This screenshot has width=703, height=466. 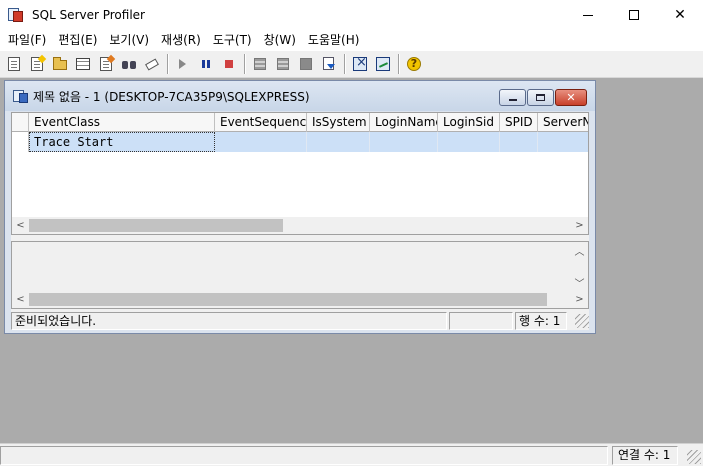 What do you see at coordinates (519, 122) in the screenshot?
I see `column-header: SPID` at bounding box center [519, 122].